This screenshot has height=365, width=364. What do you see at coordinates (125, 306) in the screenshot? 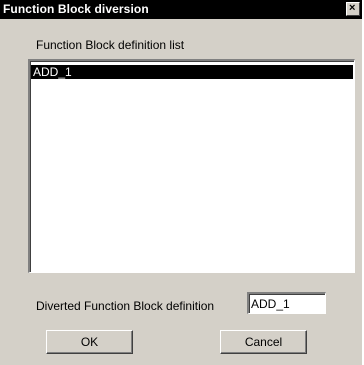
I see `diverted-definition-label: Diverted Function Block definition` at bounding box center [125, 306].